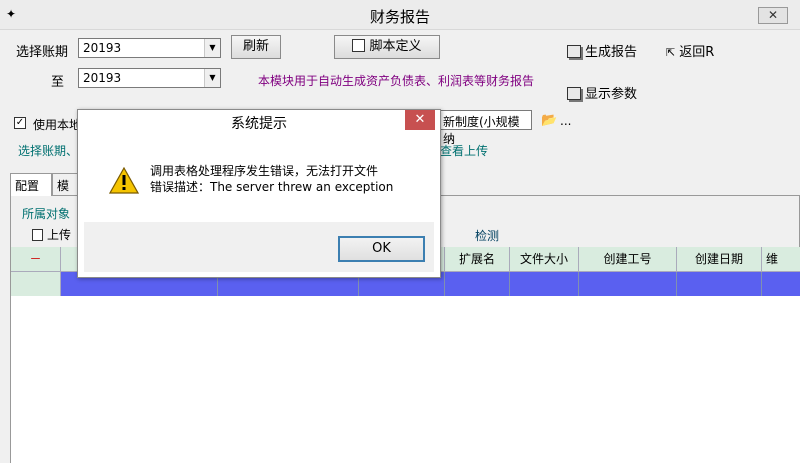 This screenshot has height=463, width=800. Describe the element at coordinates (58, 82) in the screenshot. I see `to-label: 至` at that location.